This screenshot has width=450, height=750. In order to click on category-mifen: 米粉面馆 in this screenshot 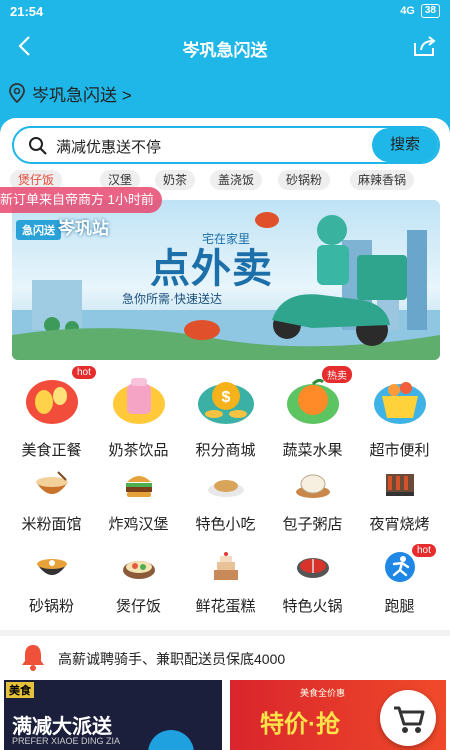, I will do `click(51, 501)`.